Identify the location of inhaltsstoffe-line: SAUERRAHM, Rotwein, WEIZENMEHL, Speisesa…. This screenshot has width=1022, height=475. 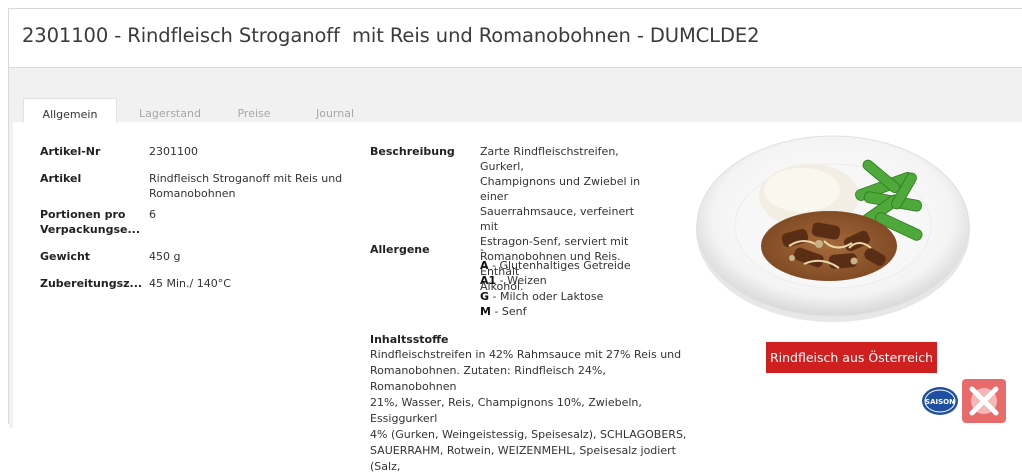
(523, 458).